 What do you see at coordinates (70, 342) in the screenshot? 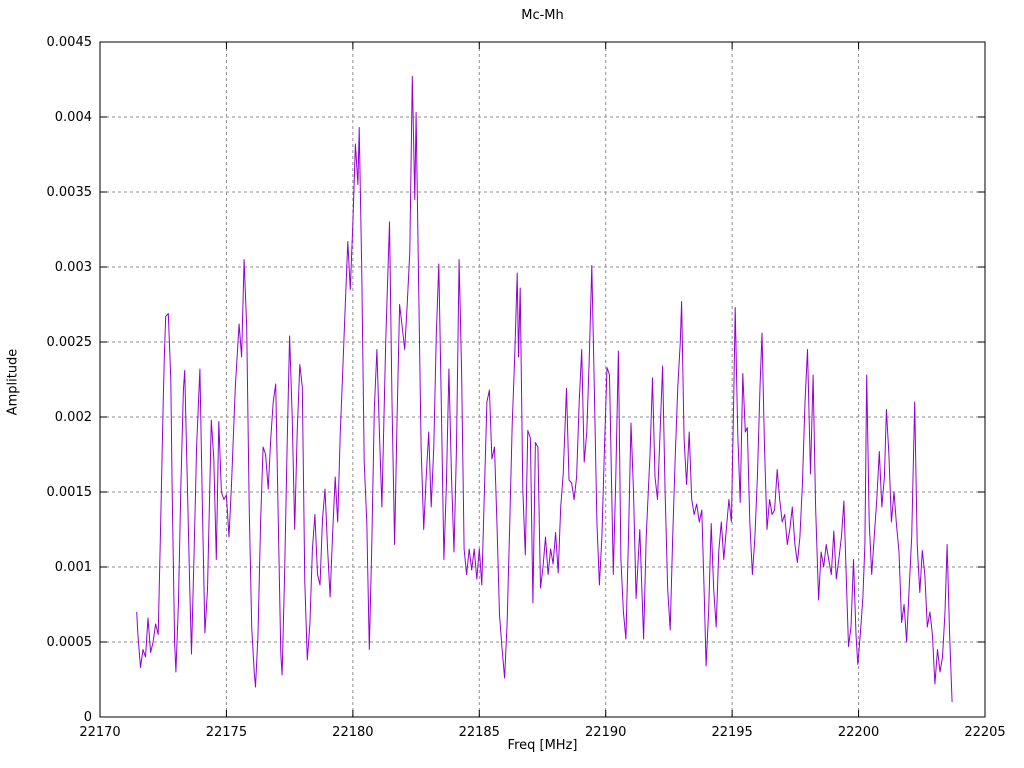
I see `y-tick-label: 0.0025` at bounding box center [70, 342].